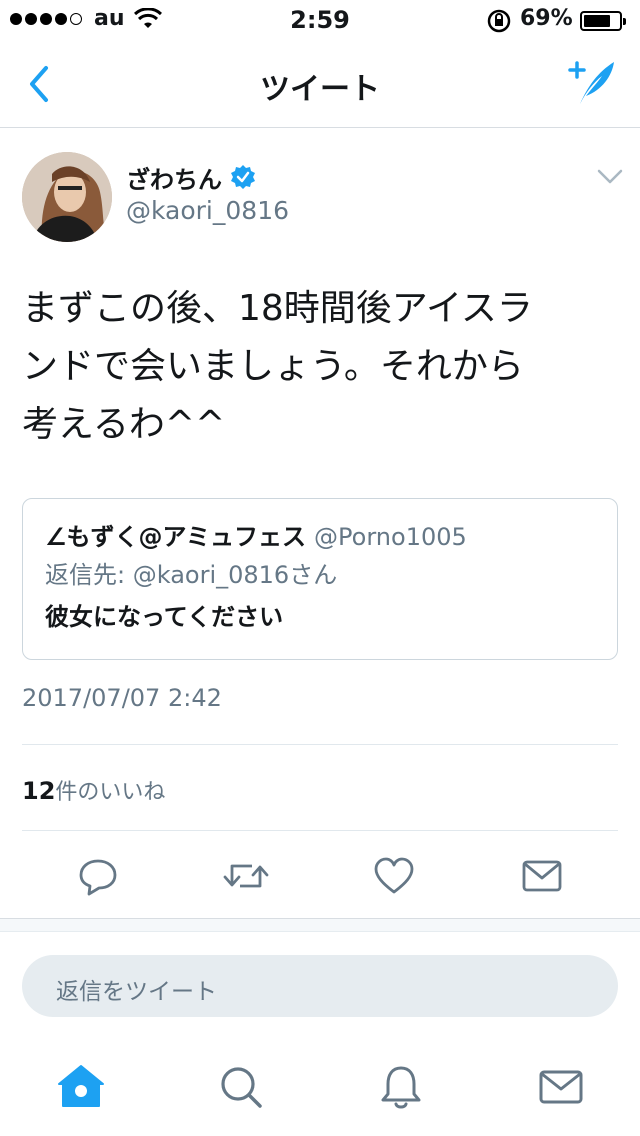 The height and width of the screenshot is (1136, 640). I want to click on likes-summary: 12件のいいね, so click(93, 790).